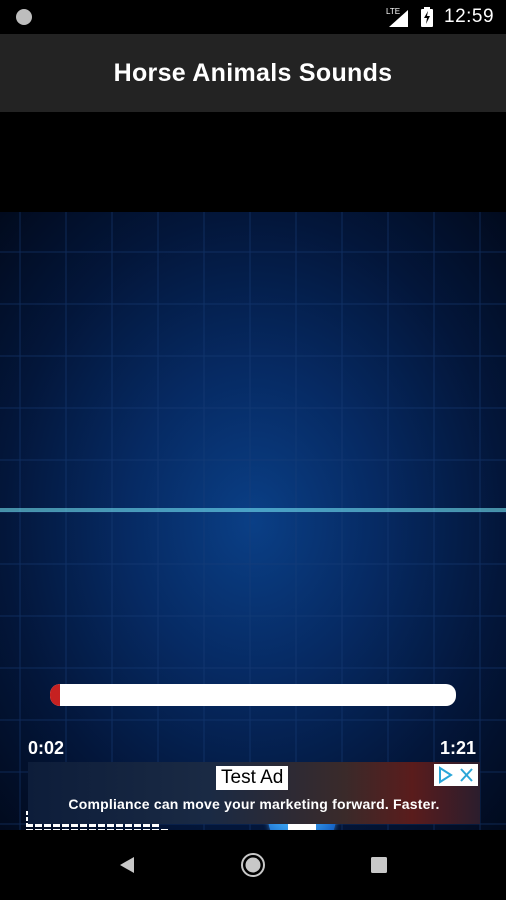 Image resolution: width=506 pixels, height=900 pixels. I want to click on ad-label: Test Ad, so click(252, 778).